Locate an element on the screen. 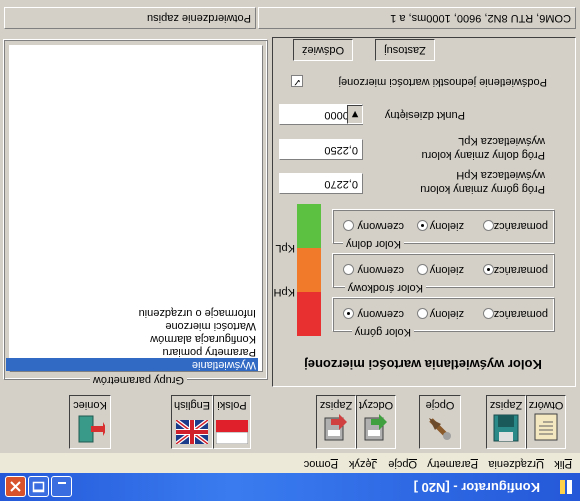  parameter-groups-title: Grupy parametrów is located at coordinates (138, 380).